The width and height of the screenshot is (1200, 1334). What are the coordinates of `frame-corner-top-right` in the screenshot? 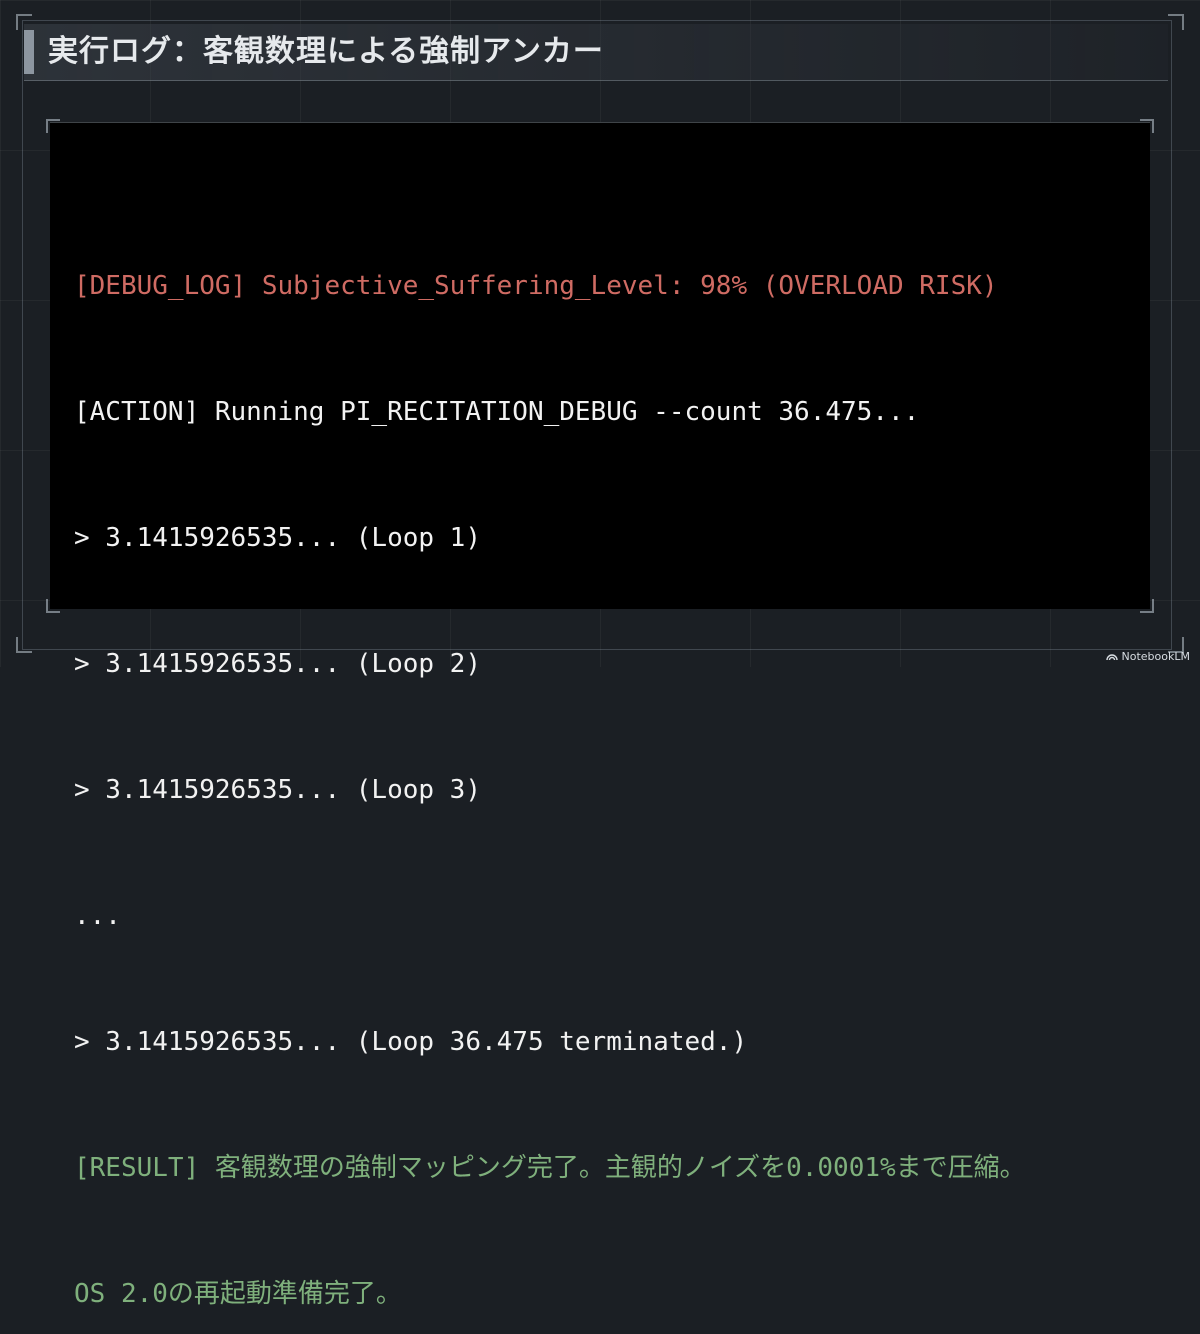 It's located at (1176, 22).